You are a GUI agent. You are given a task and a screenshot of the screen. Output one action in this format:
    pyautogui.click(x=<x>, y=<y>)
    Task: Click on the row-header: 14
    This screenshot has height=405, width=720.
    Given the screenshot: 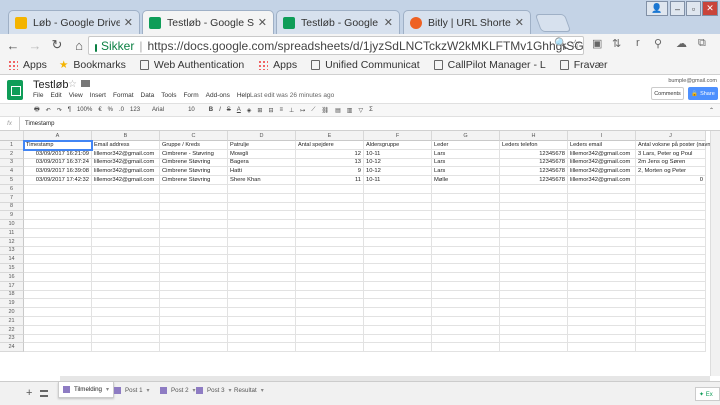 What is the action you would take?
    pyautogui.click(x=12, y=260)
    